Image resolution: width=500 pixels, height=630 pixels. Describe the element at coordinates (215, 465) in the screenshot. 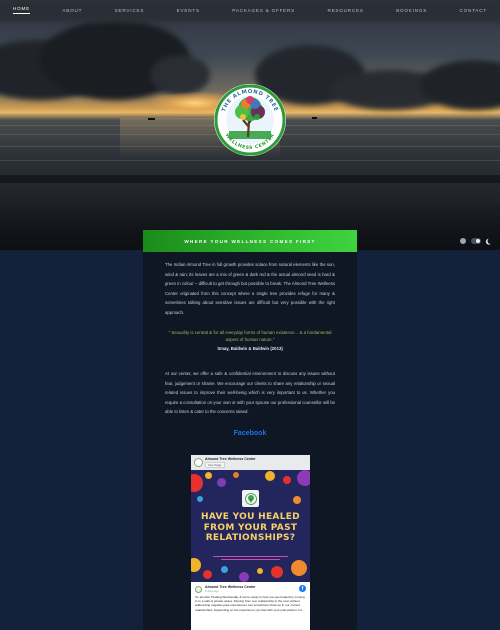

I see `fb-like-page-button: Like Page` at that location.